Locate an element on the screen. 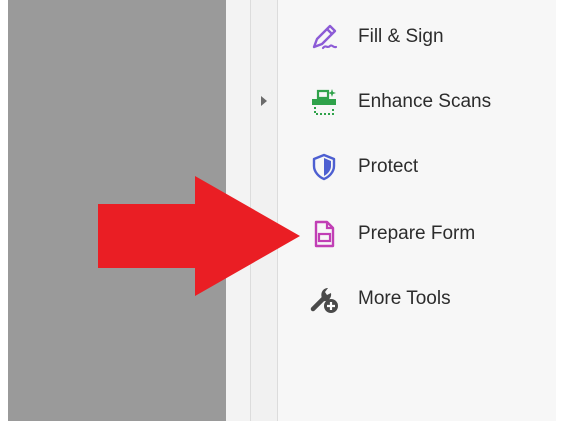 This screenshot has width=565, height=433. expand-pane-icon is located at coordinates (264, 101).